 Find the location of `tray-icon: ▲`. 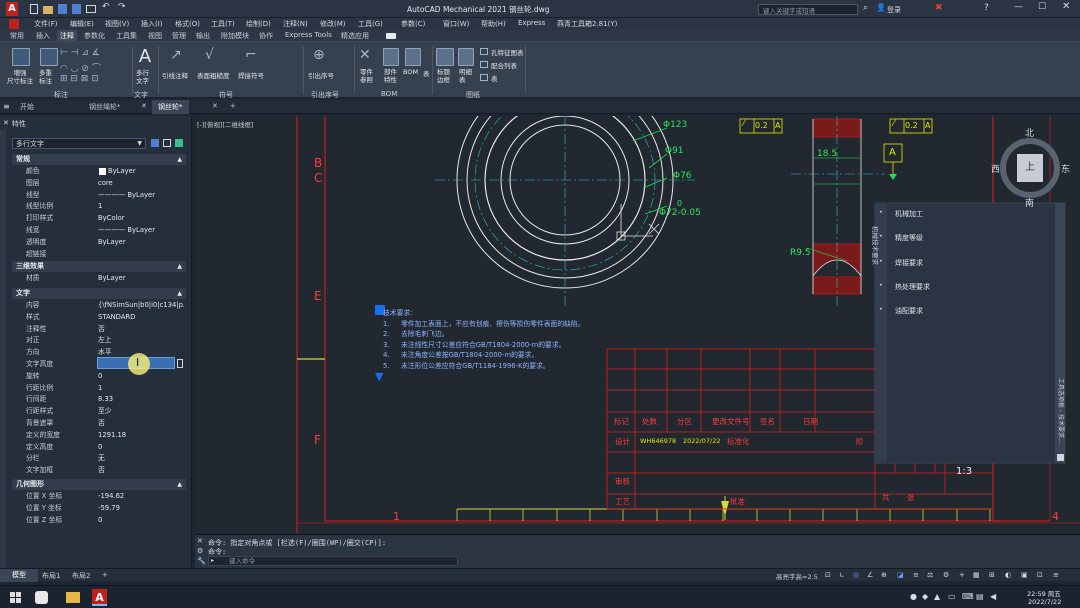

tray-icon: ▲ is located at coordinates (937, 596).